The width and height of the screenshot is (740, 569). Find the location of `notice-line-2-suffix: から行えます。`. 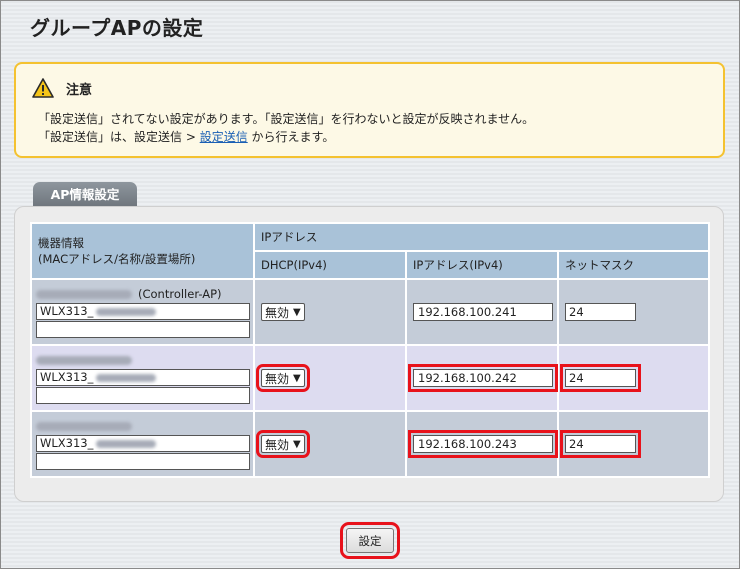

notice-line-2-suffix: から行えます。 is located at coordinates (291, 137).